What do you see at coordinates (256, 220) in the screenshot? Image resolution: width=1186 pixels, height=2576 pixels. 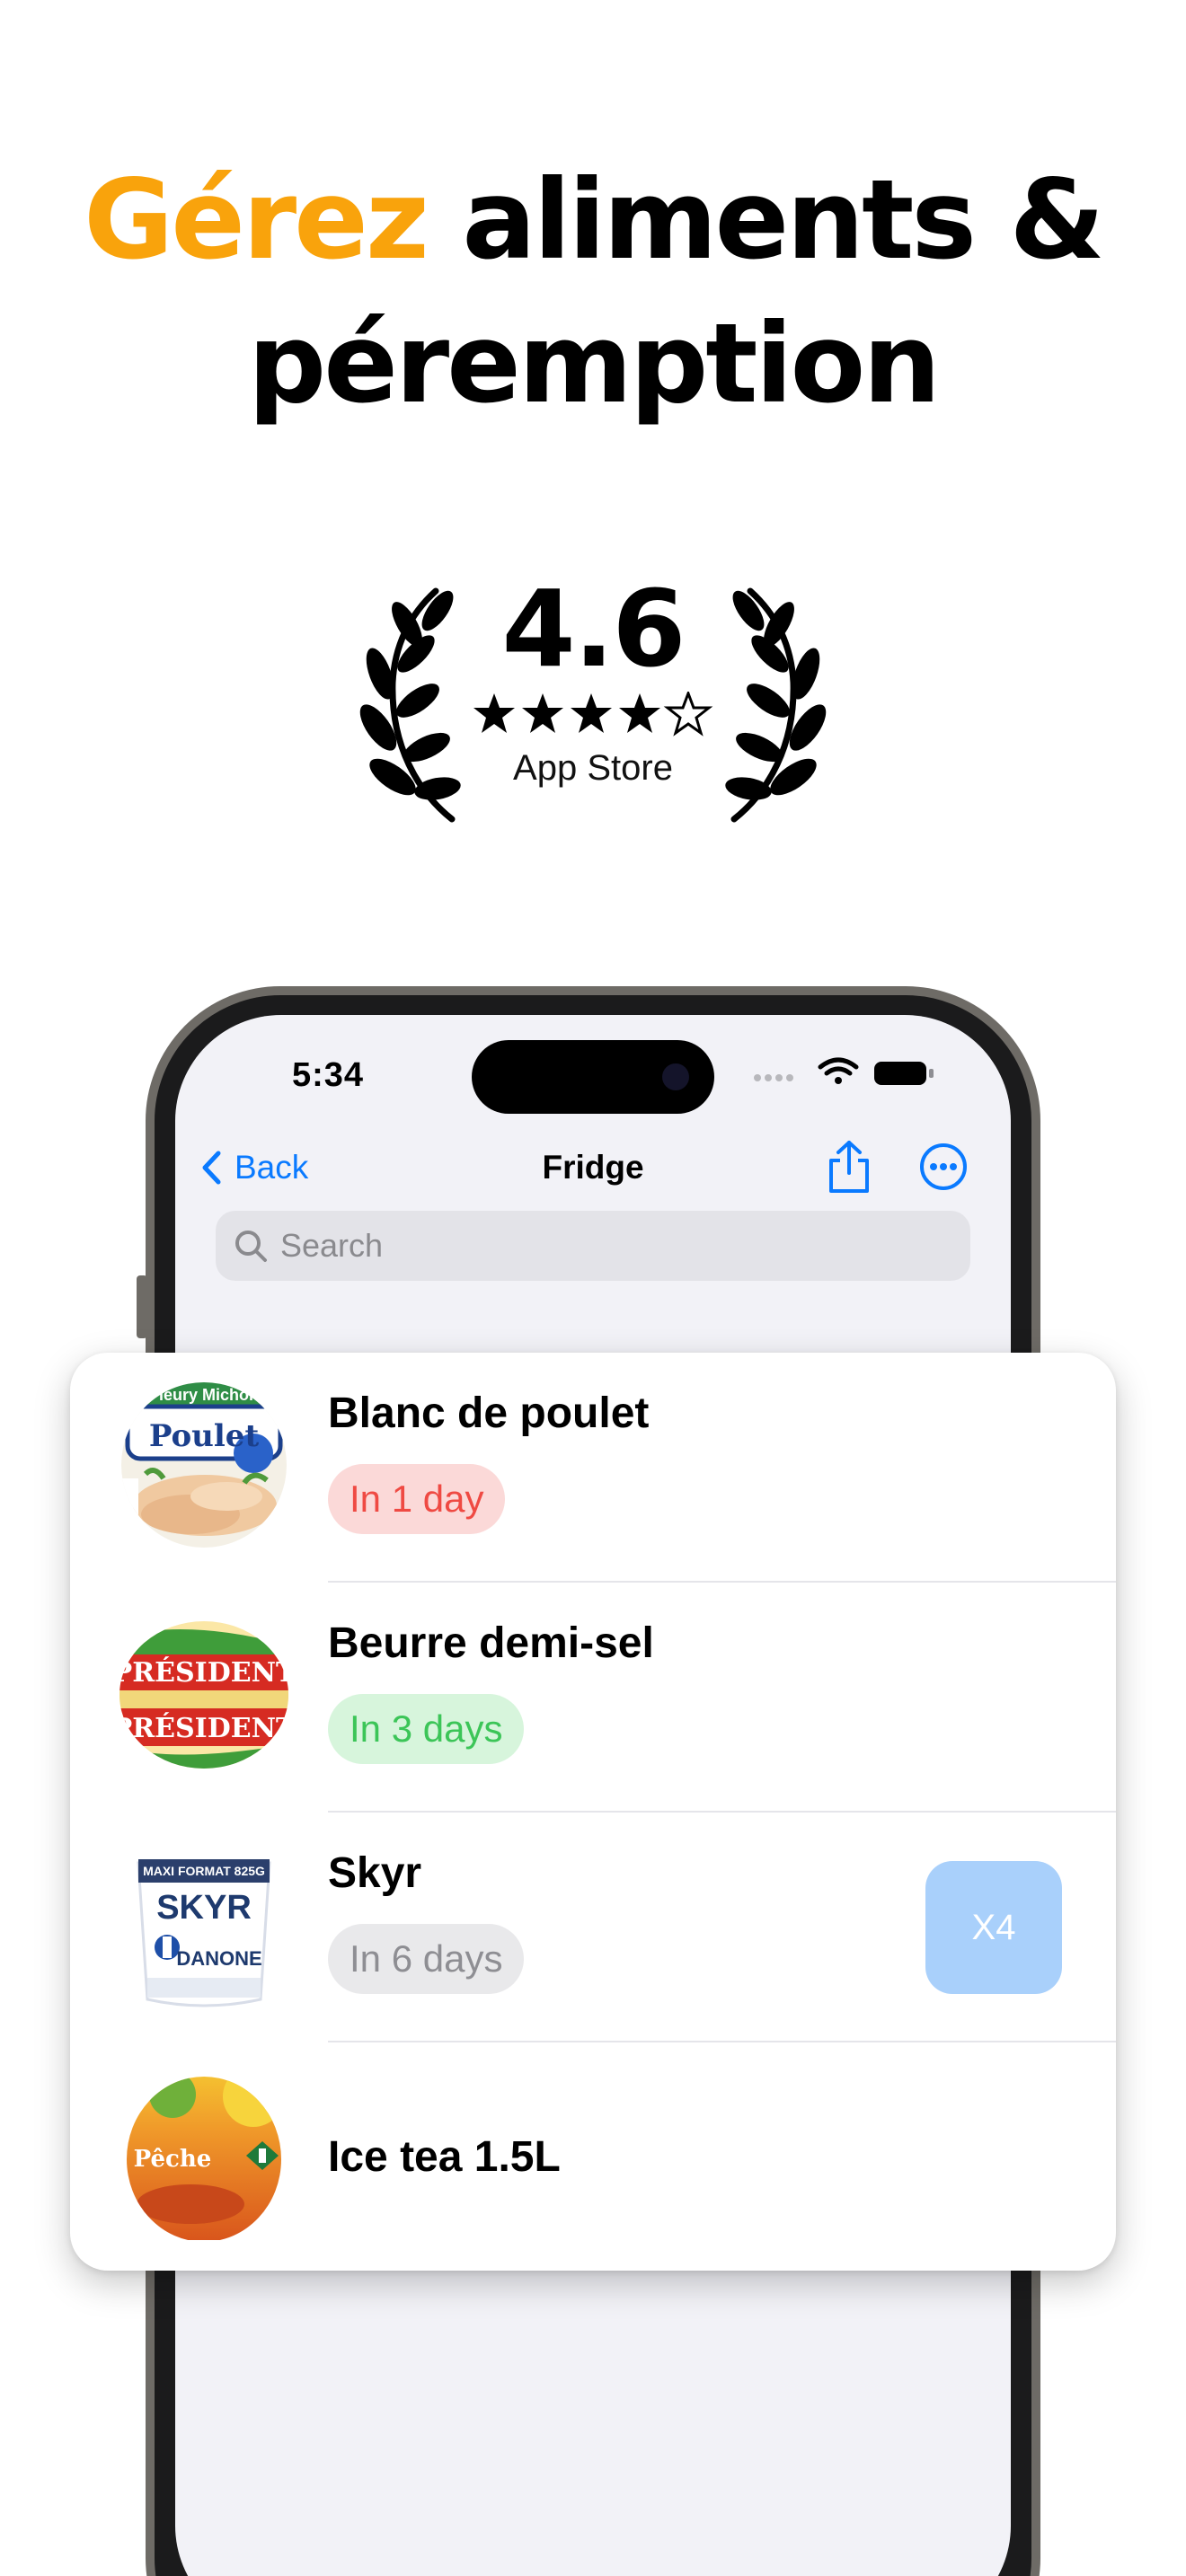 I see `headline-accent: Gérez` at bounding box center [256, 220].